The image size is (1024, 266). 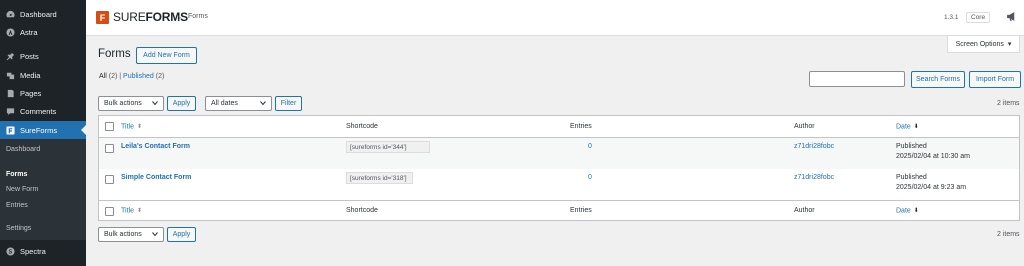 I want to click on select-all-checkbox-footer, so click(x=109, y=211).